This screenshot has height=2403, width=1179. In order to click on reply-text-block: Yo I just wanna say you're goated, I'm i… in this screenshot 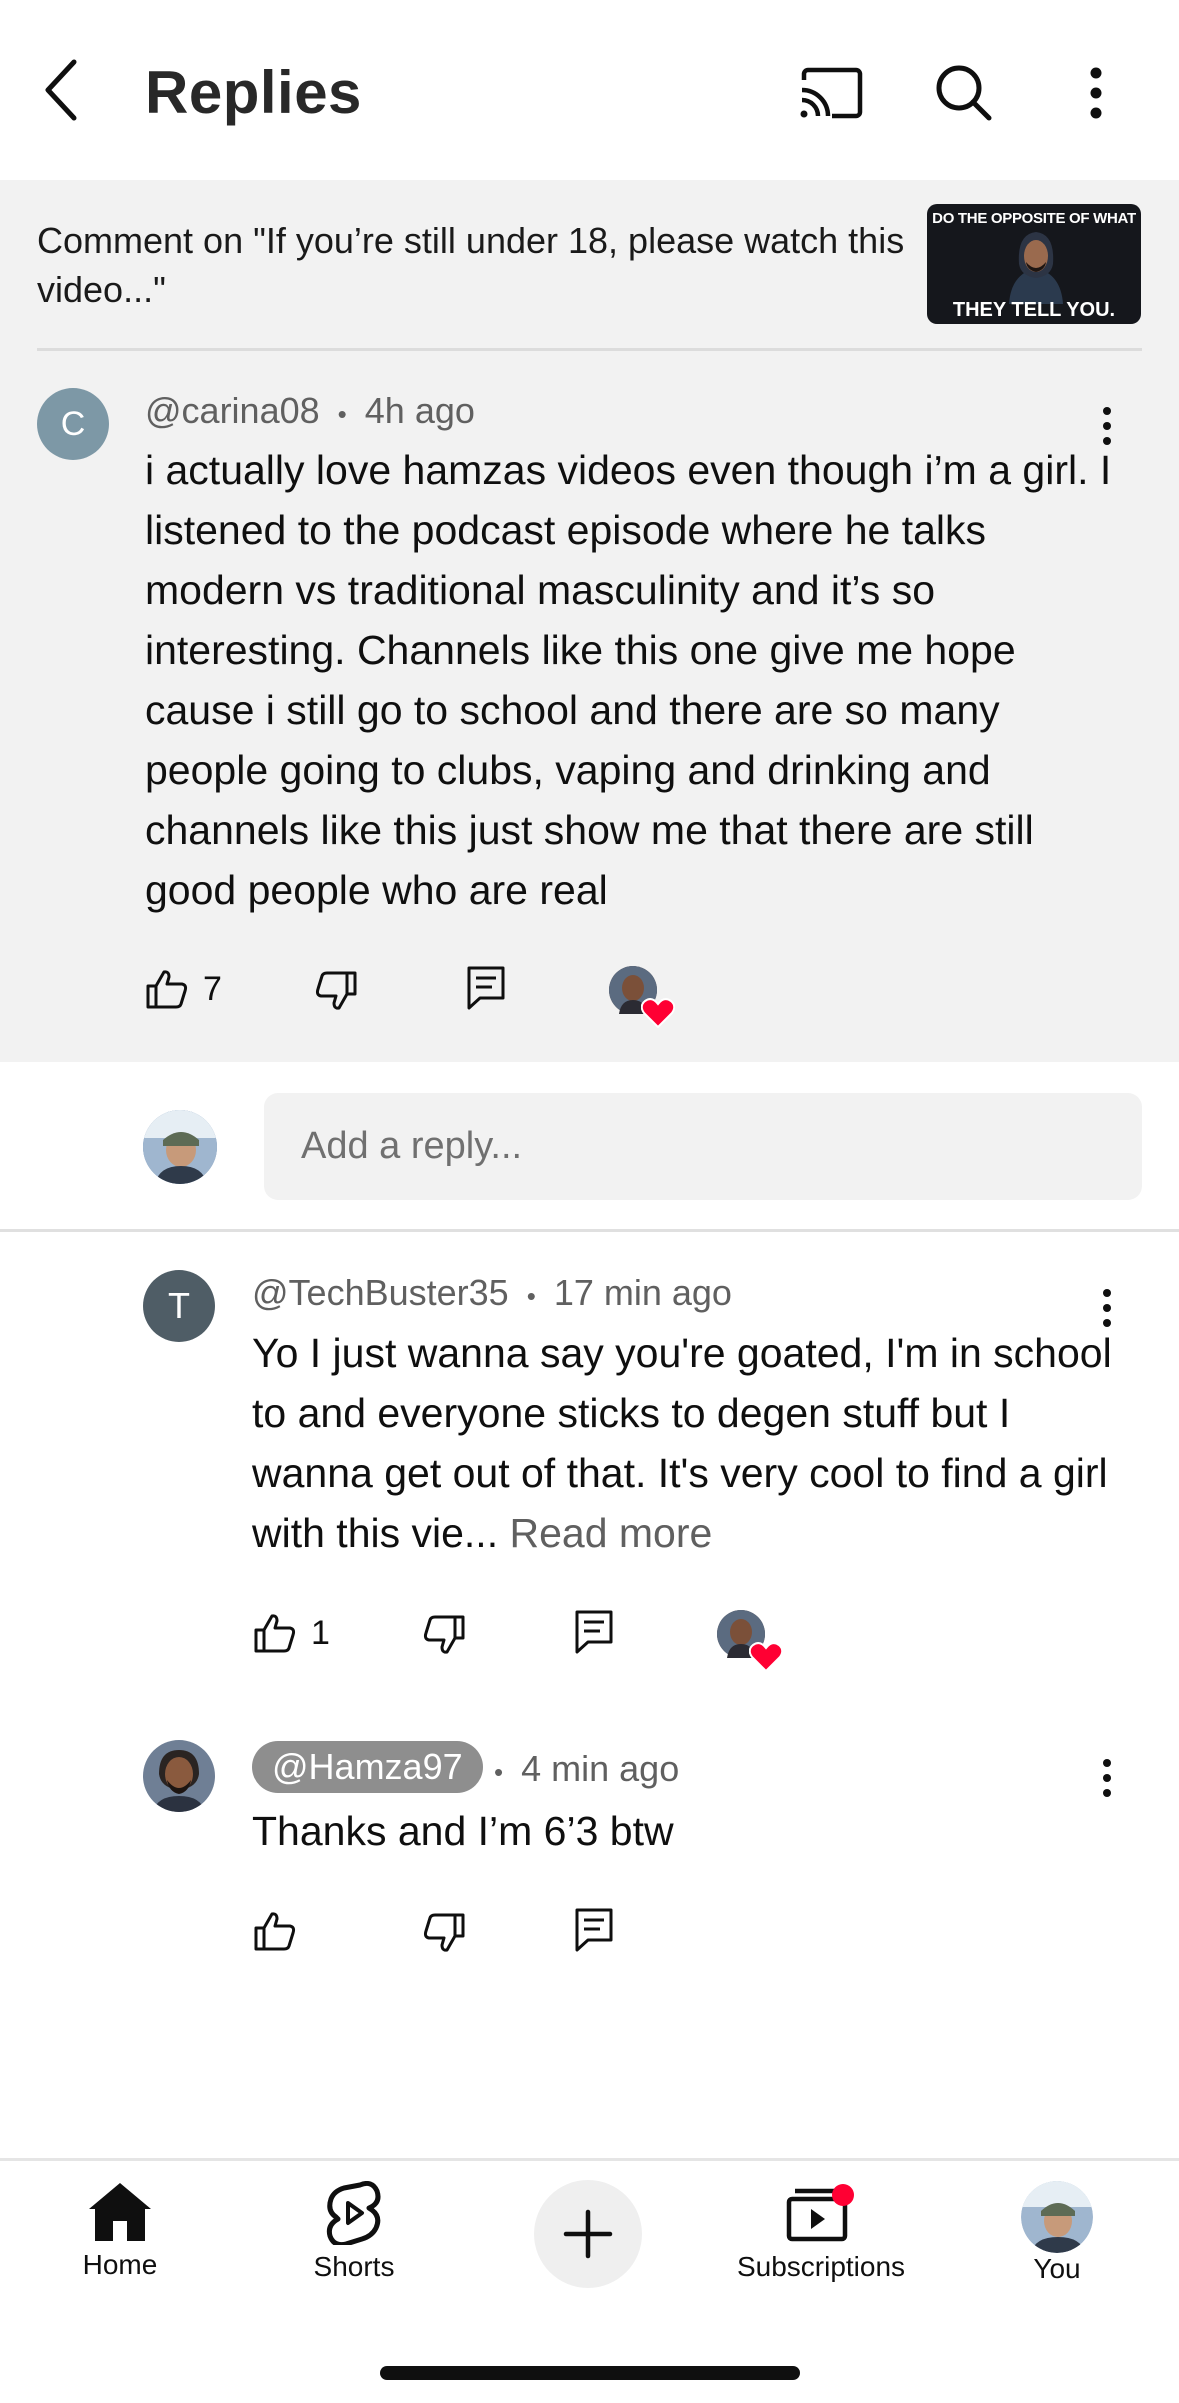, I will do `click(687, 1443)`.